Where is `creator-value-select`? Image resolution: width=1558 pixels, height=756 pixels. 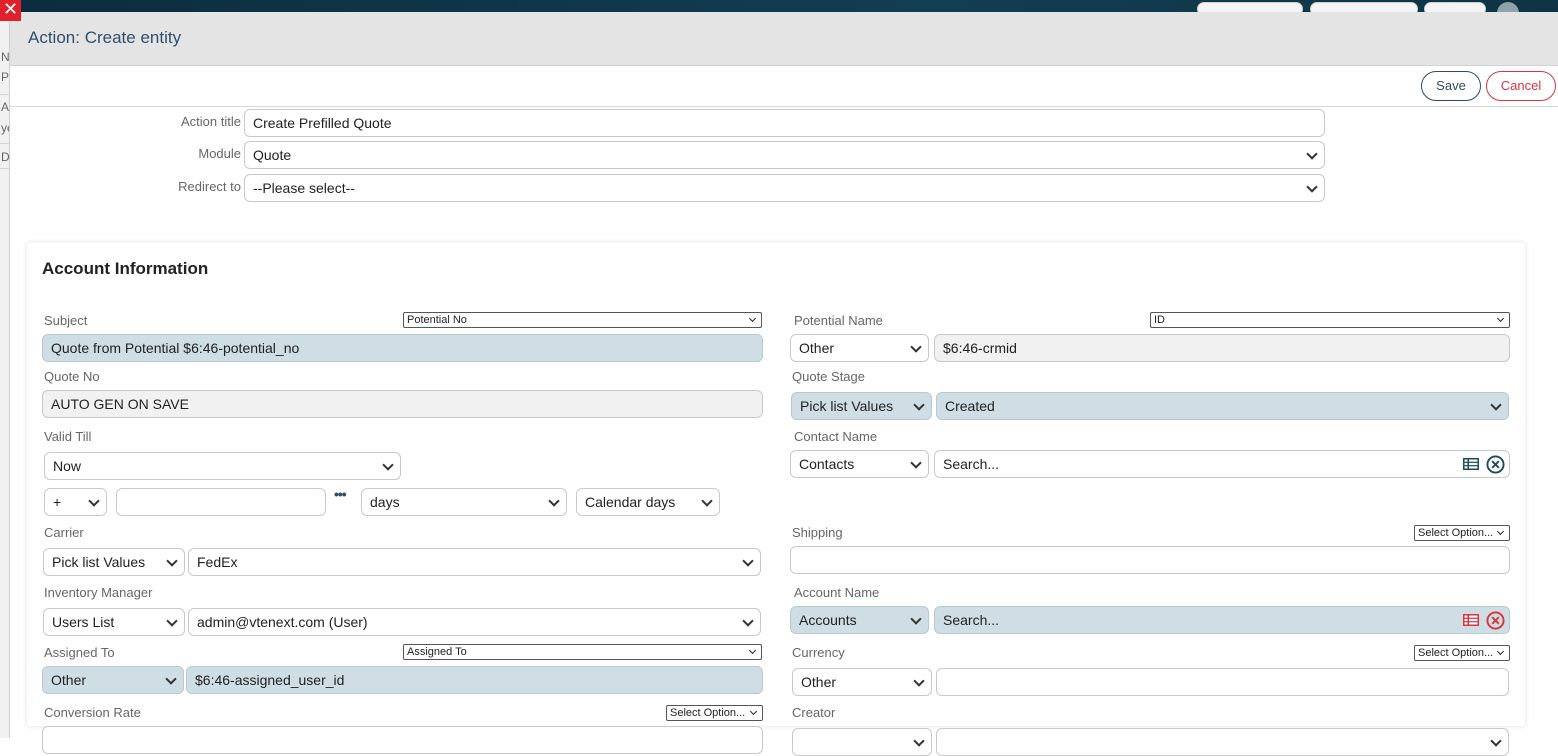 creator-value-select is located at coordinates (1222, 742).